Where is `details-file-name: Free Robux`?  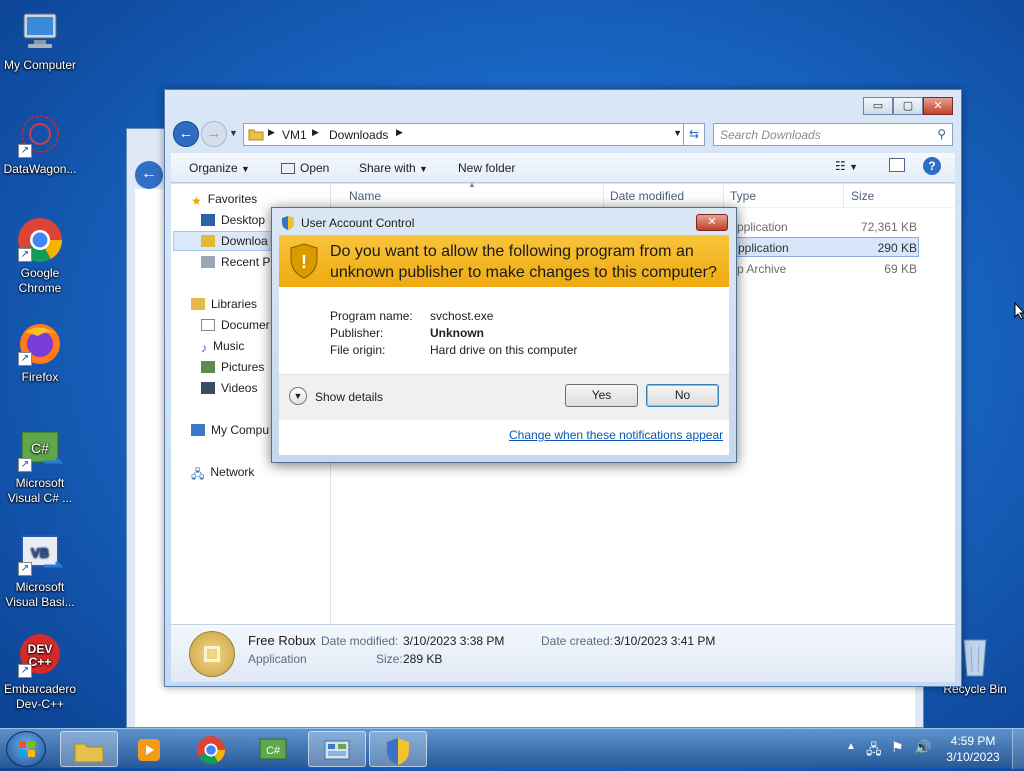
details-file-name: Free Robux is located at coordinates (282, 640).